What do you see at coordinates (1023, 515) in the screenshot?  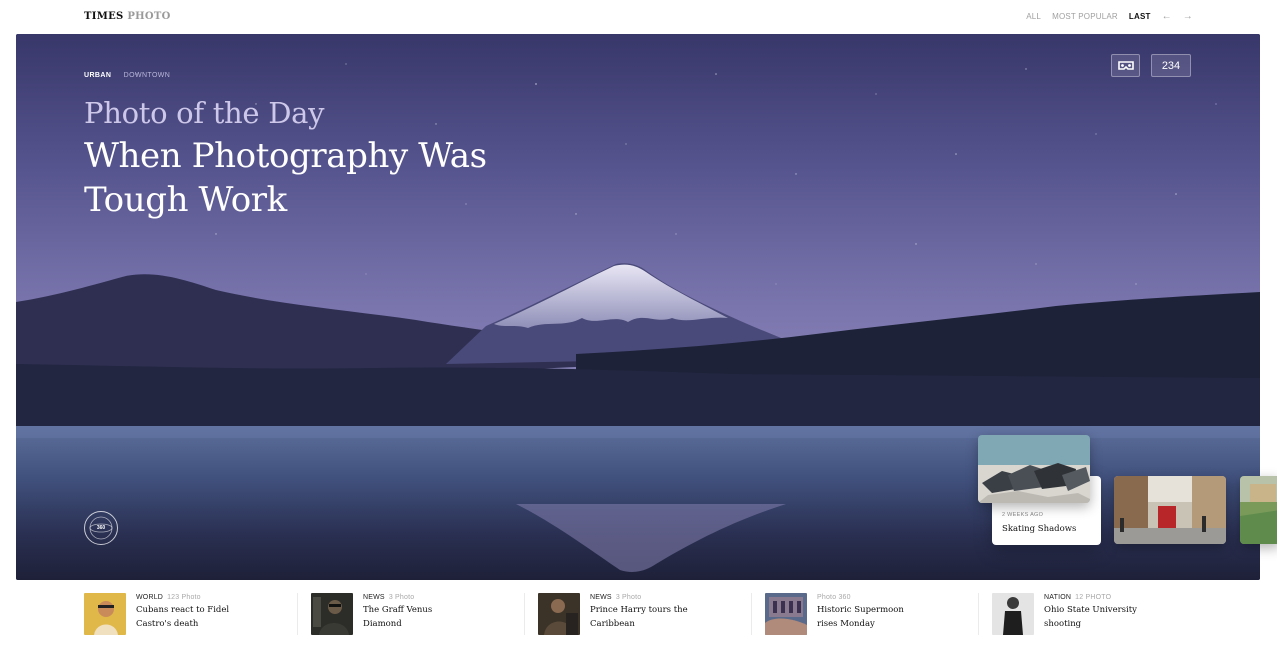 I see `featured-card-time: 2 WEEKS AGO` at bounding box center [1023, 515].